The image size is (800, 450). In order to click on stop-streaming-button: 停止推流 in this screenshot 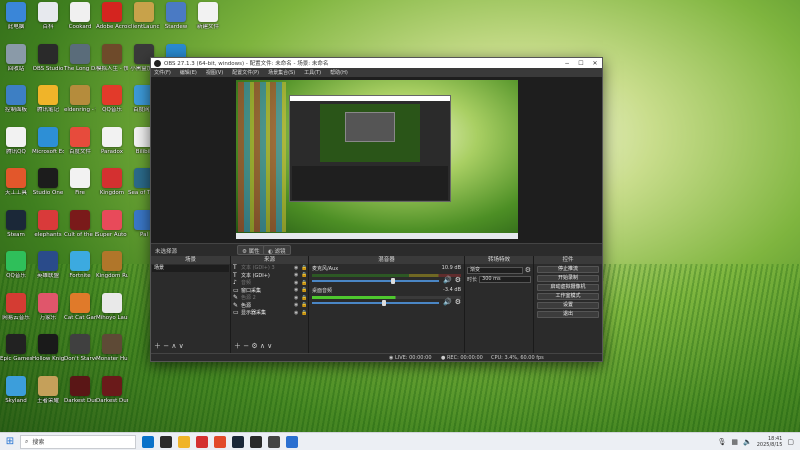, I will do `click(568, 269)`.